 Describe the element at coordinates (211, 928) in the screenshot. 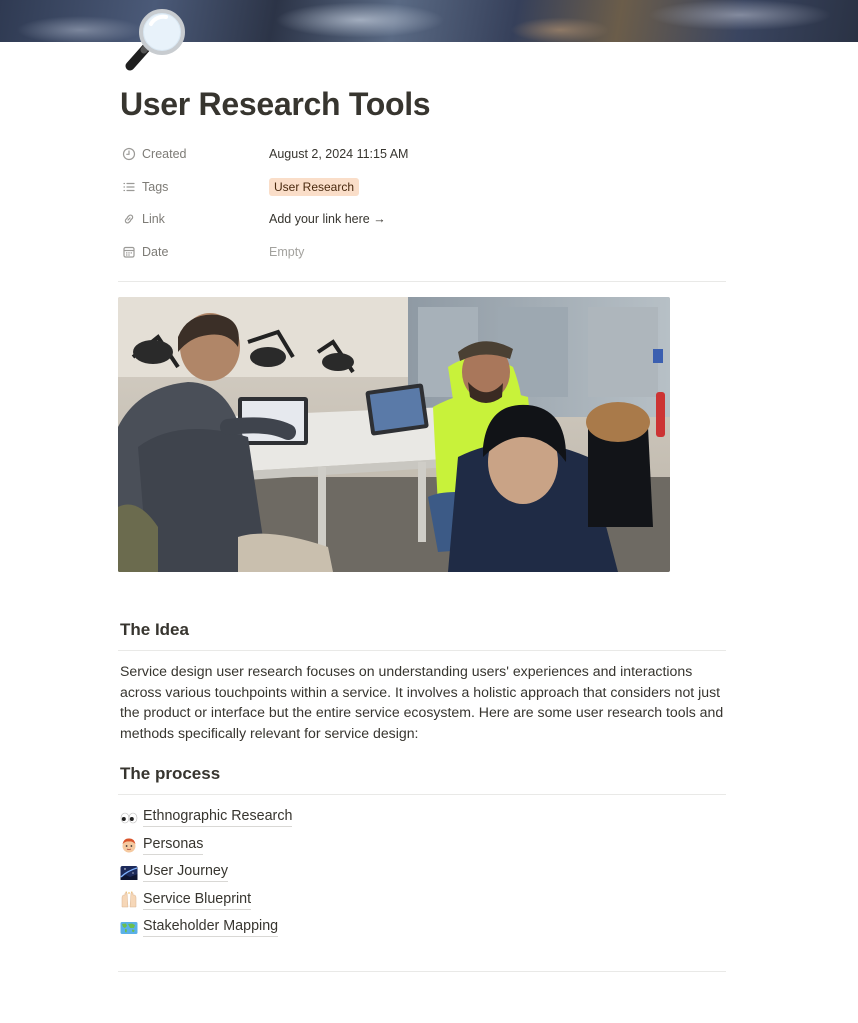

I see `page-link-label: Stakeholder Mapping` at that location.